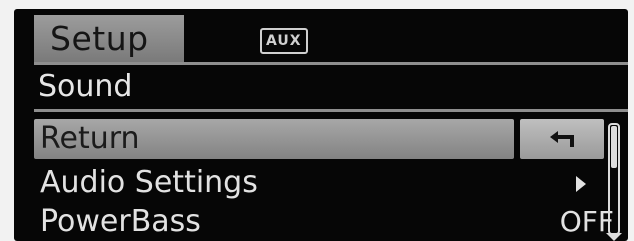  I want to click on section-divider, so click(331, 110).